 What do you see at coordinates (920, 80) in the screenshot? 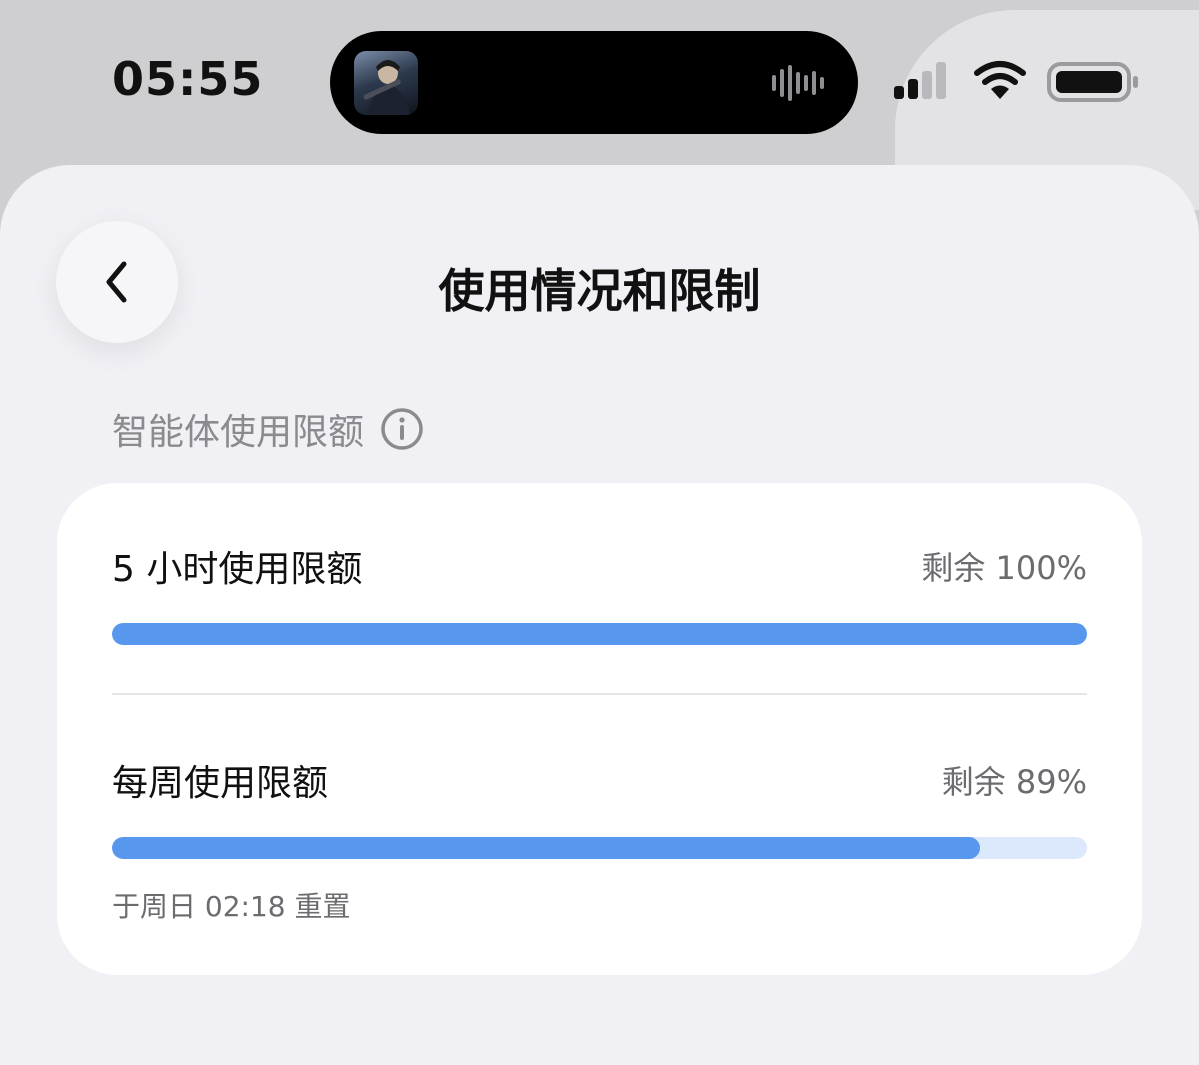
I see `cellular-signal-icon` at bounding box center [920, 80].